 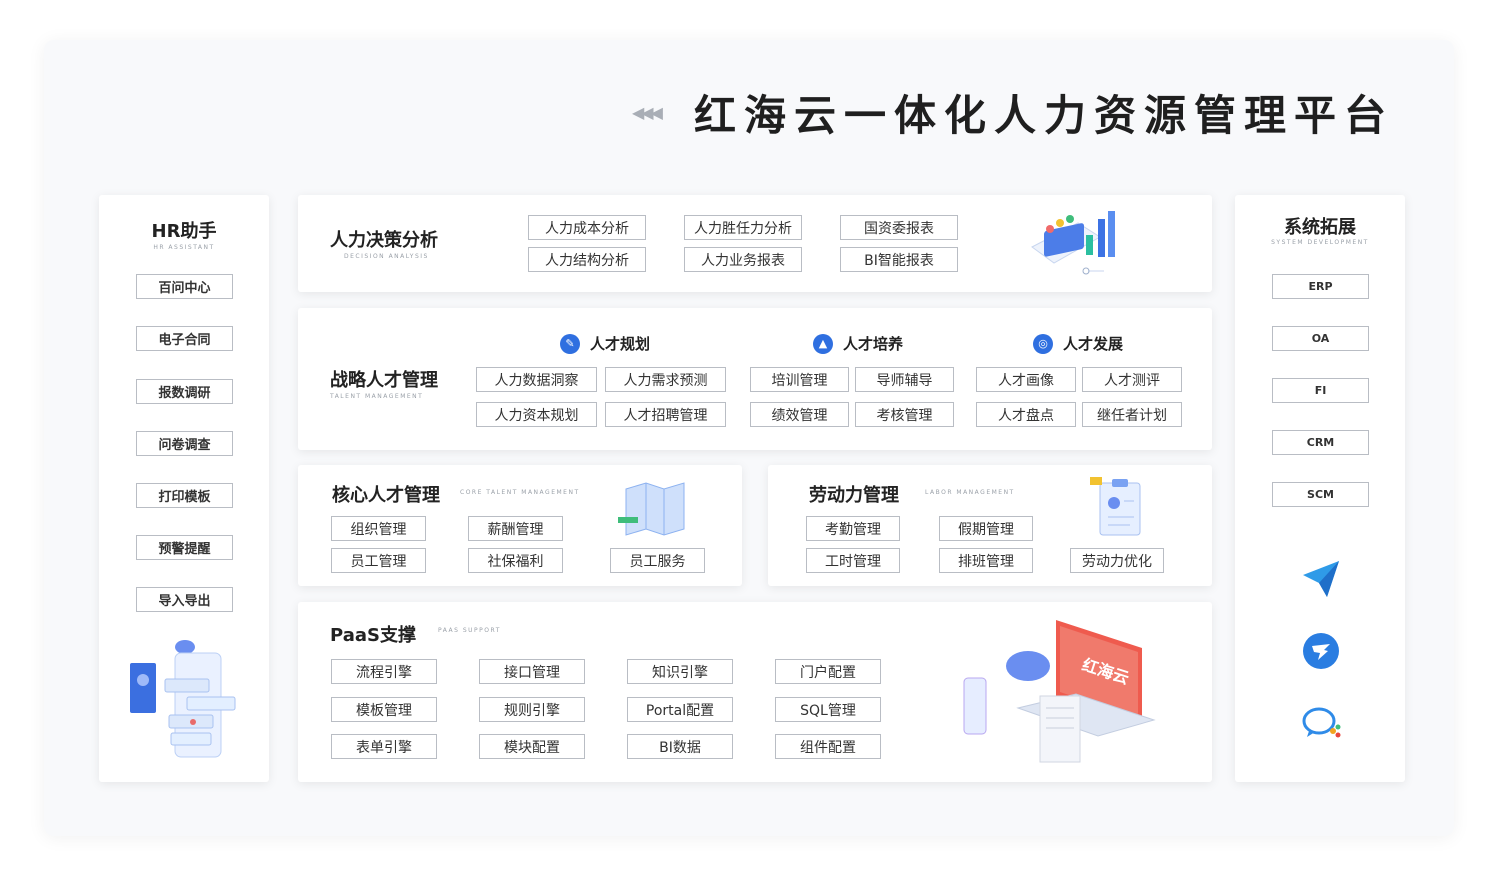 I want to click on strategy-item: 考核管理, so click(x=904, y=414).